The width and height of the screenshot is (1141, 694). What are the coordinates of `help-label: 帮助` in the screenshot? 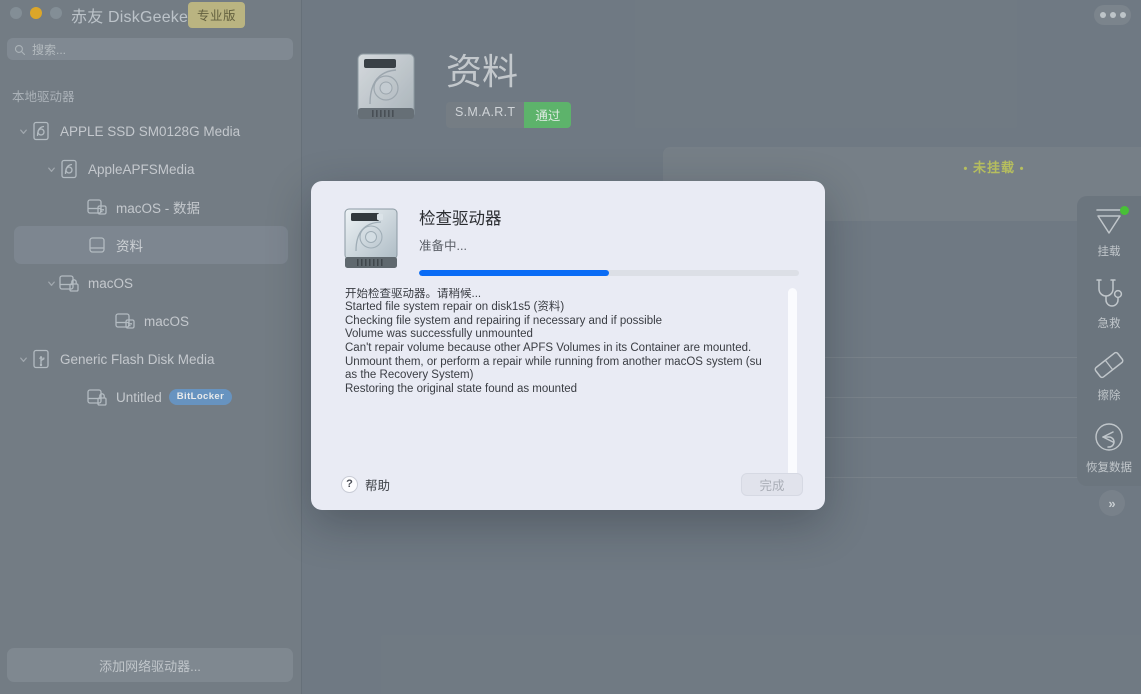 It's located at (378, 485).